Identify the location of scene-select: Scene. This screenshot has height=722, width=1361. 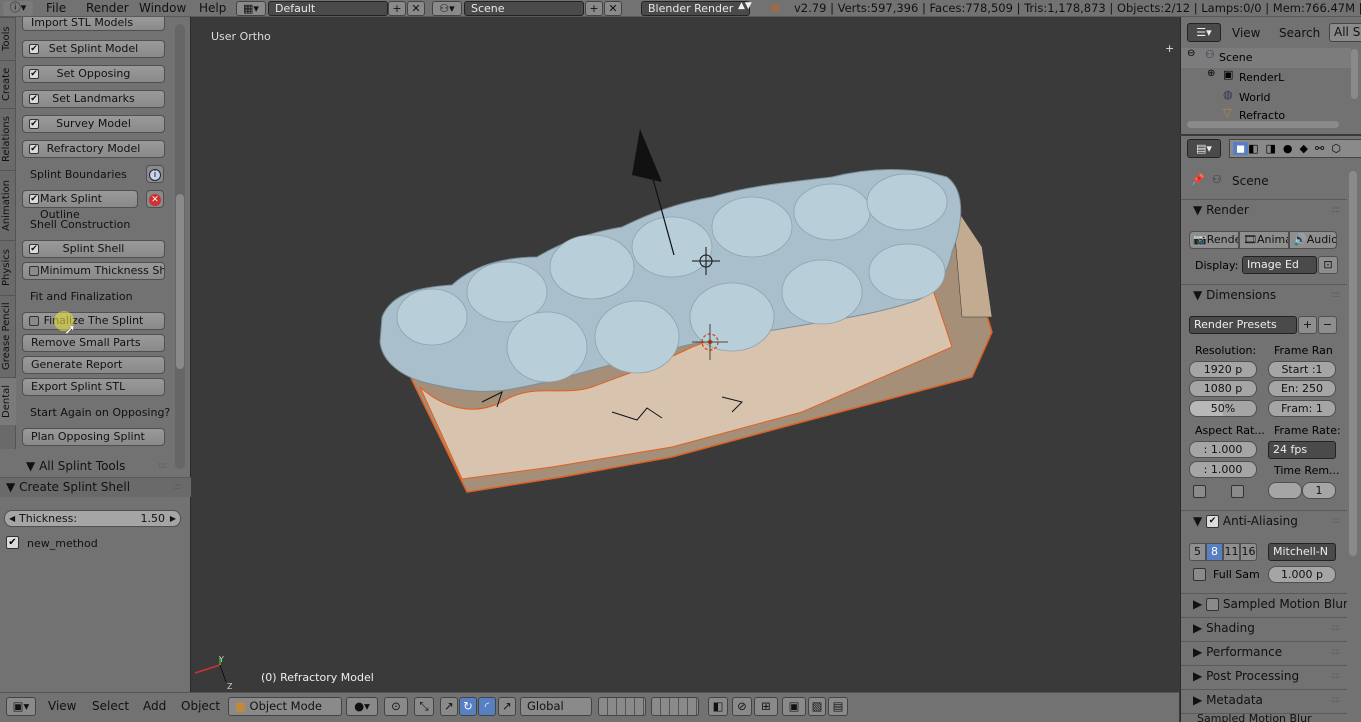
(524, 8).